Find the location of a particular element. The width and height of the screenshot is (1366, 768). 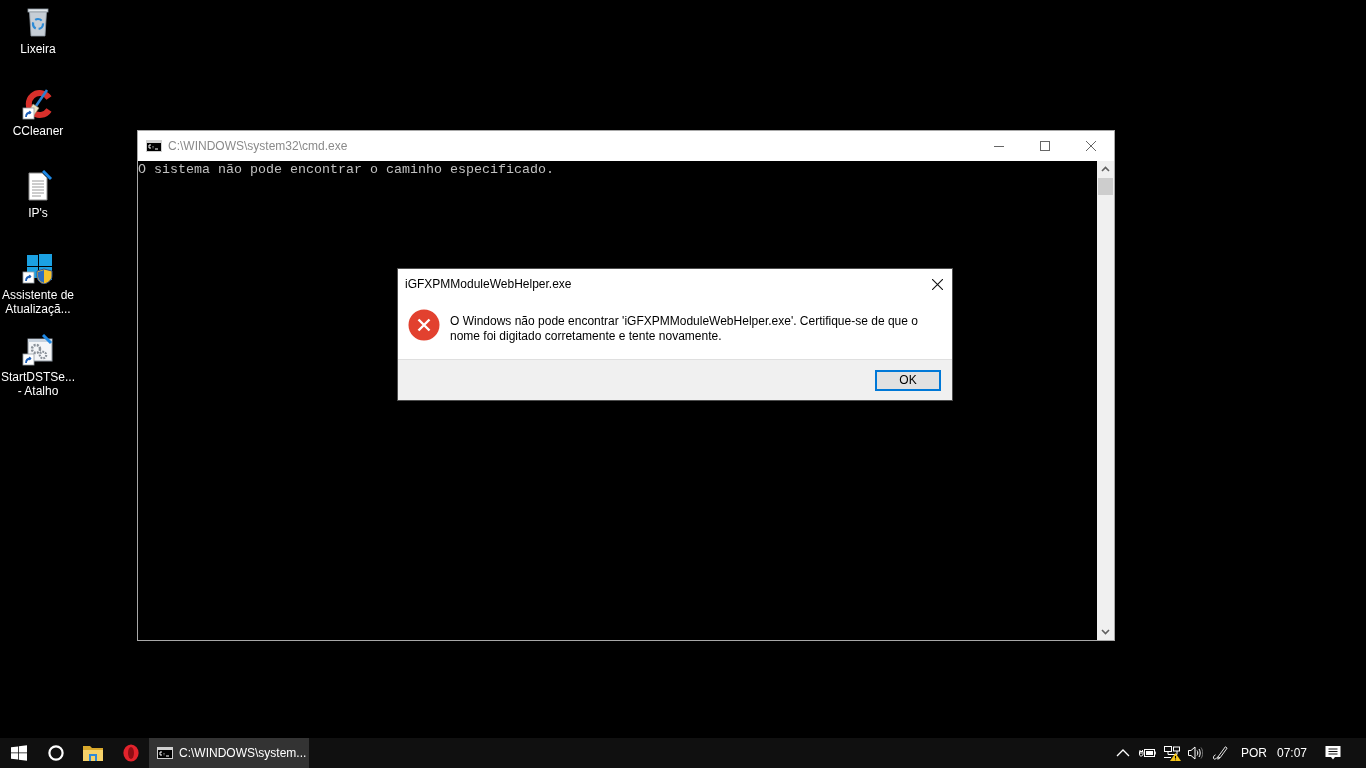

dialog-message: O Windows não pode encontrar 'iGFXPMModuleWebHelper.exe'. Certifique-se de que o nome foi digitado corretamente e tente novamente. is located at coordinates (684, 329).